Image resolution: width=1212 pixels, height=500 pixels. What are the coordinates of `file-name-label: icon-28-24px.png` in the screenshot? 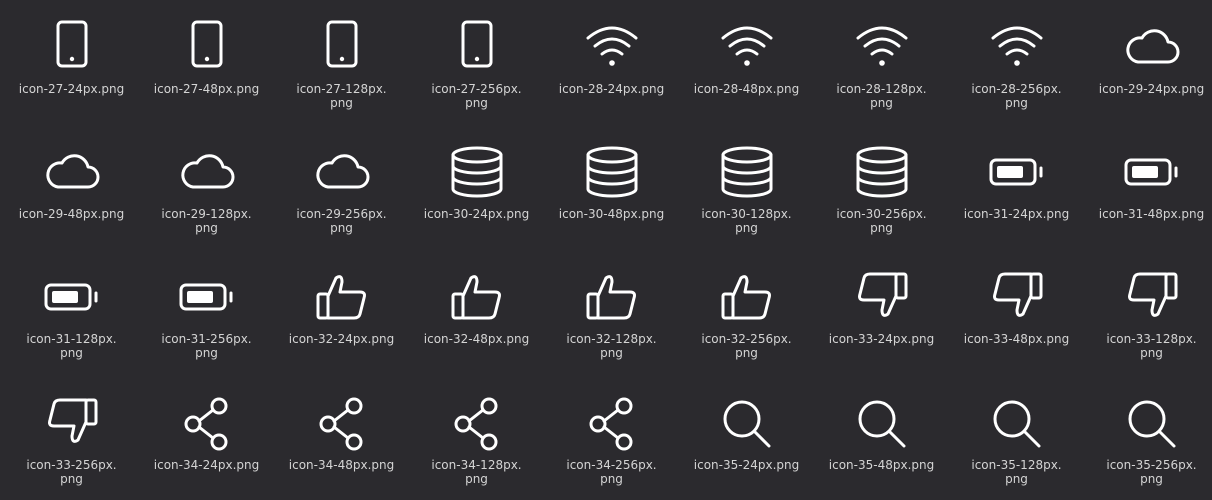 It's located at (611, 89).